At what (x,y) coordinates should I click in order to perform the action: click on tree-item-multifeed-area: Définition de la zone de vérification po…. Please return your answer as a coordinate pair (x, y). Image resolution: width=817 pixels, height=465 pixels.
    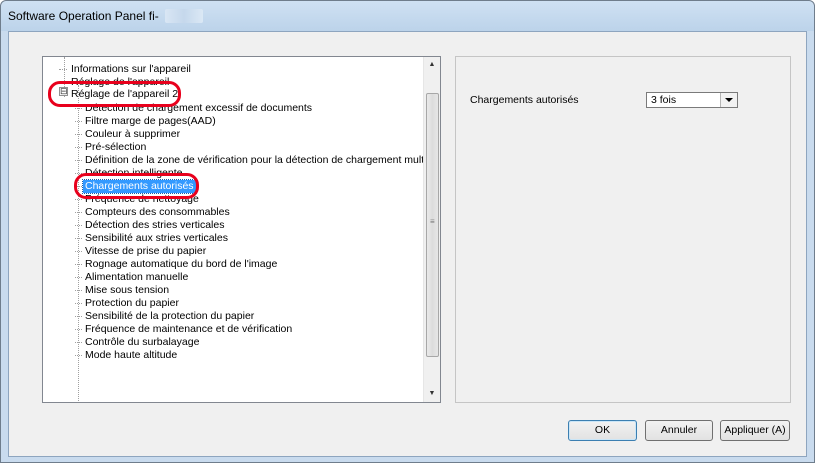
    Looking at the image, I should click on (249, 160).